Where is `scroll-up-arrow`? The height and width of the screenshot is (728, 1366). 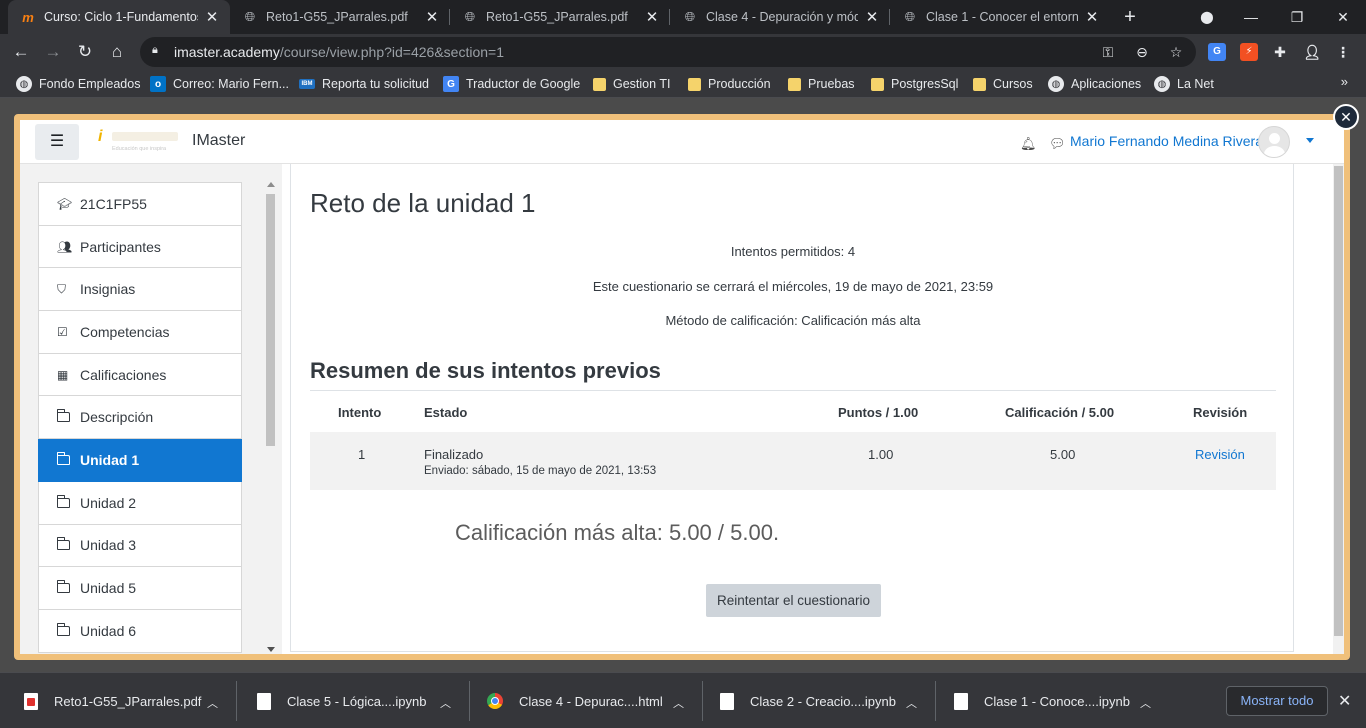 scroll-up-arrow is located at coordinates (271, 184).